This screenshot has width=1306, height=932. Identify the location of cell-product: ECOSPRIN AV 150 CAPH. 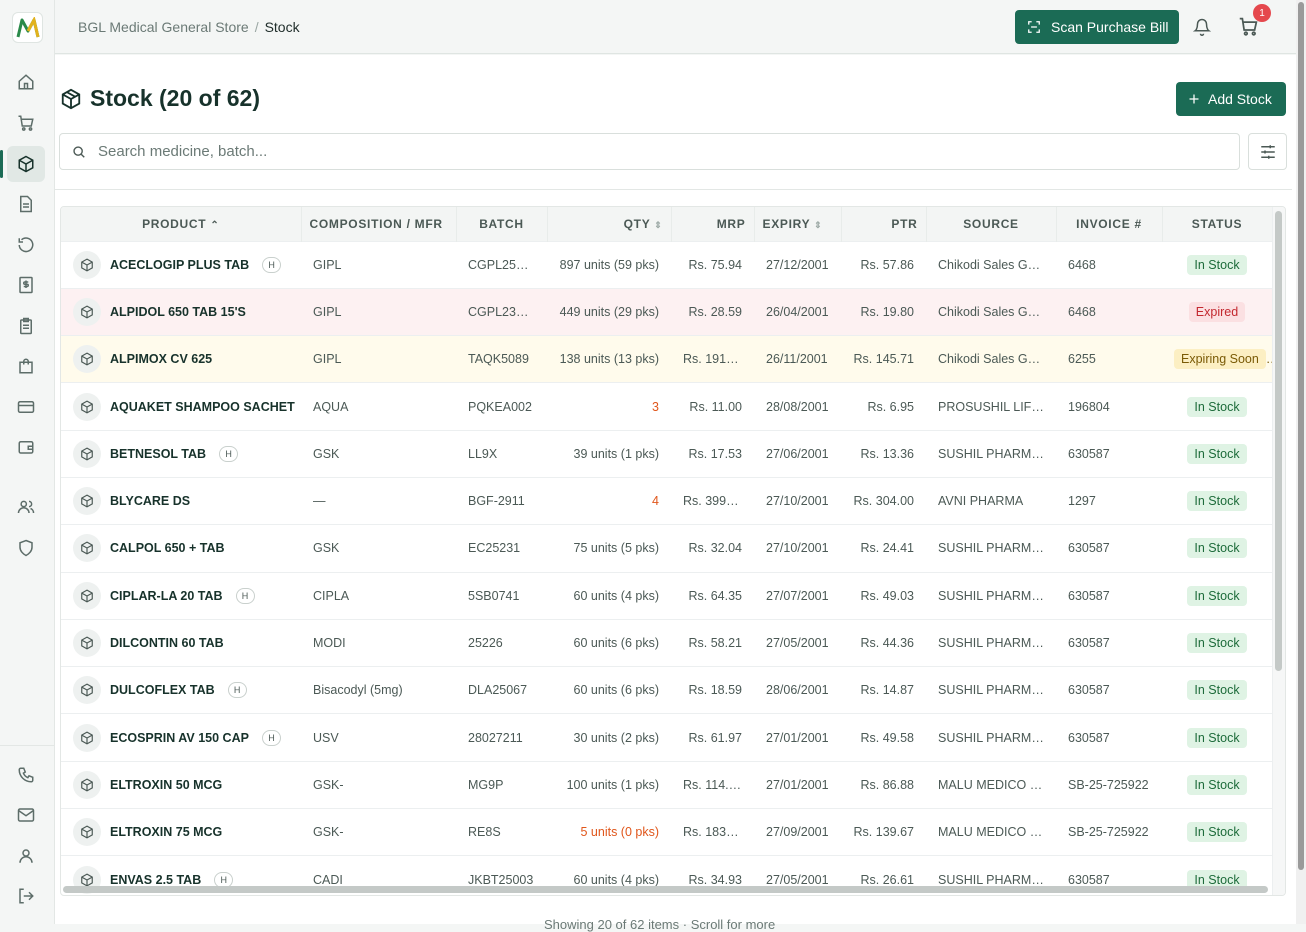
(181, 737).